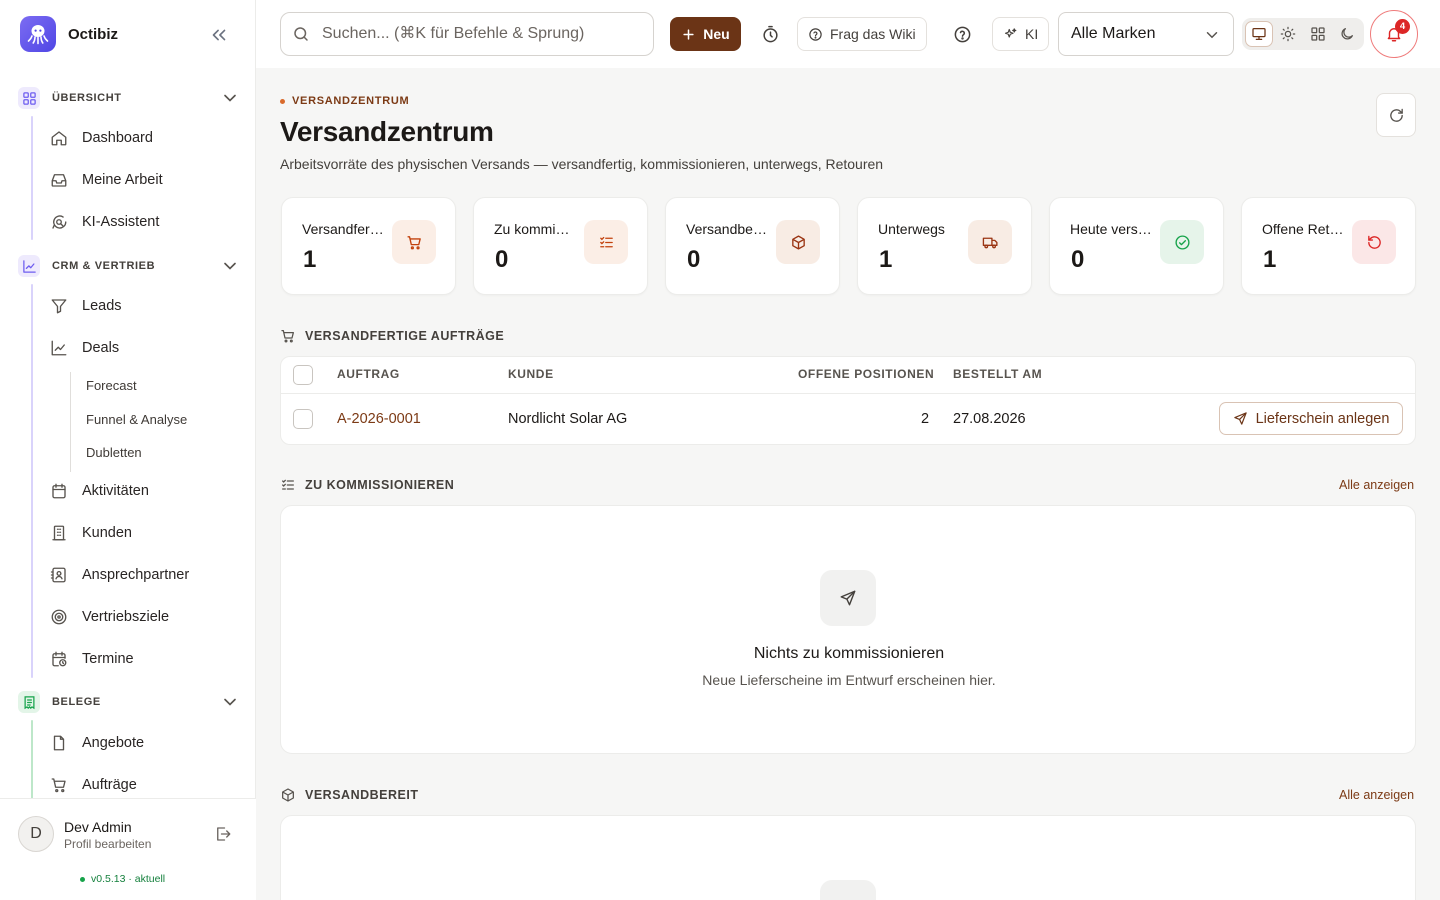 This screenshot has height=900, width=1440. Describe the element at coordinates (114, 452) in the screenshot. I see `sidebar-subitem-dubletten: Dubletten` at that location.